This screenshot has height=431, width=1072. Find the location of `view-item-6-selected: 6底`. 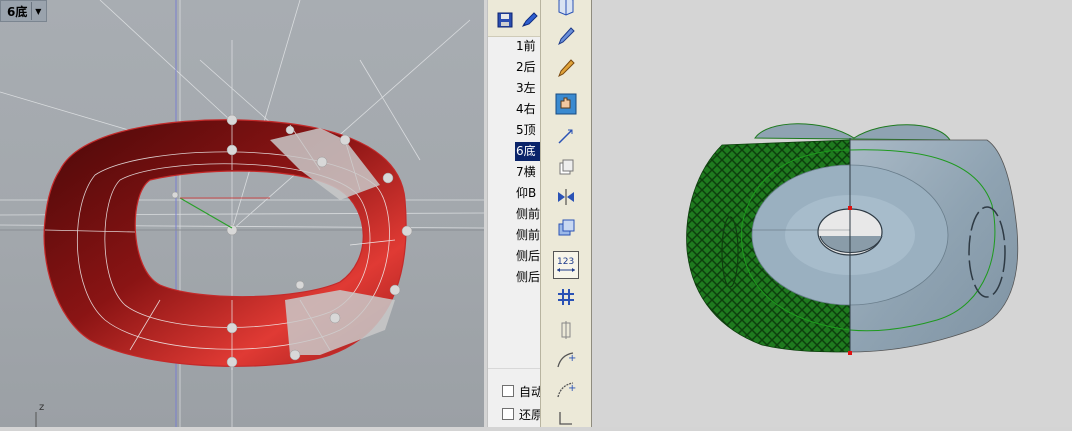

view-item-6-selected: 6底 is located at coordinates (528, 151).